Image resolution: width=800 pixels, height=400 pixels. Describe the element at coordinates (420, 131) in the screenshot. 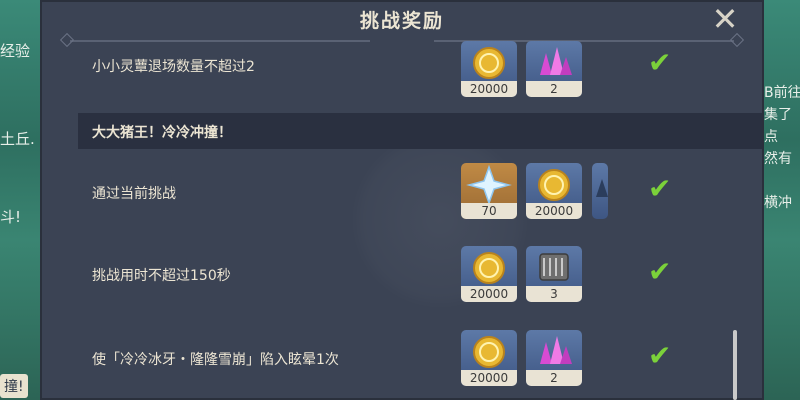

I see `challenge-section-header: 大大猪王！冷冷冲撞！` at that location.